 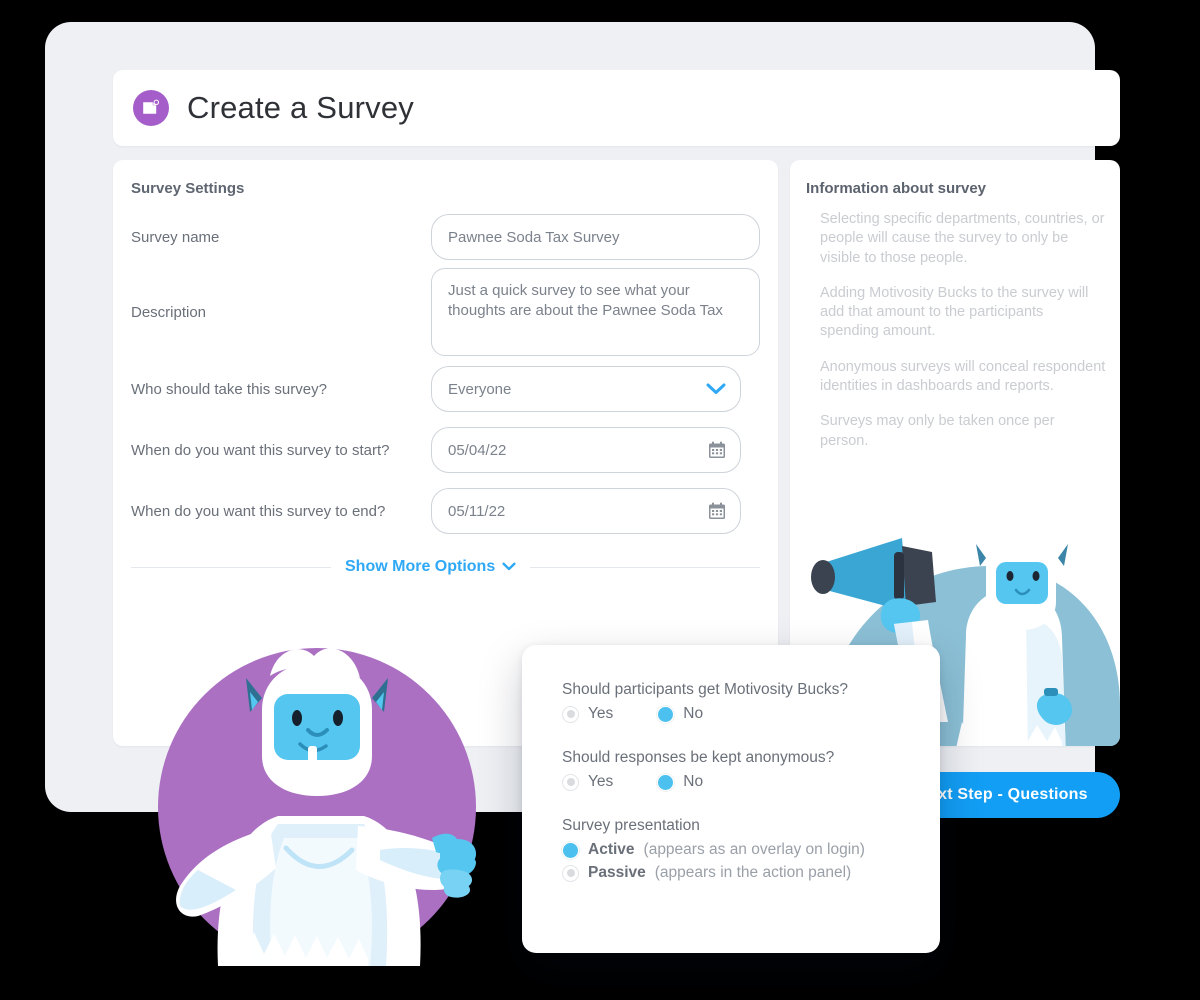 I want to click on presentation-option-detail: (appears as an overlay on login), so click(x=754, y=849).